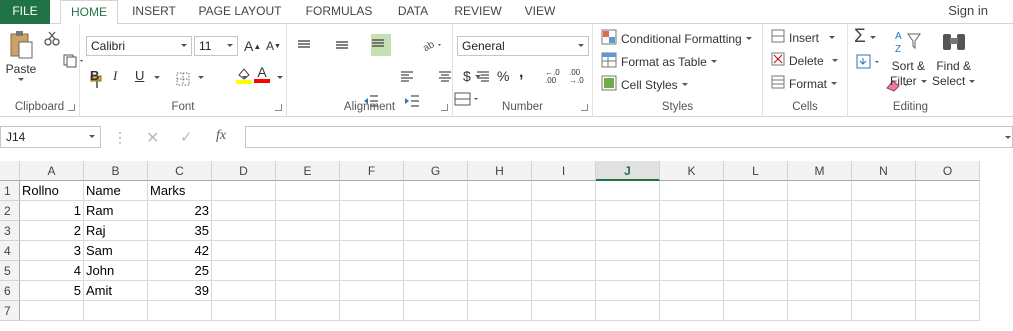 The width and height of the screenshot is (1013, 331). I want to click on column-header-i: I, so click(564, 171).